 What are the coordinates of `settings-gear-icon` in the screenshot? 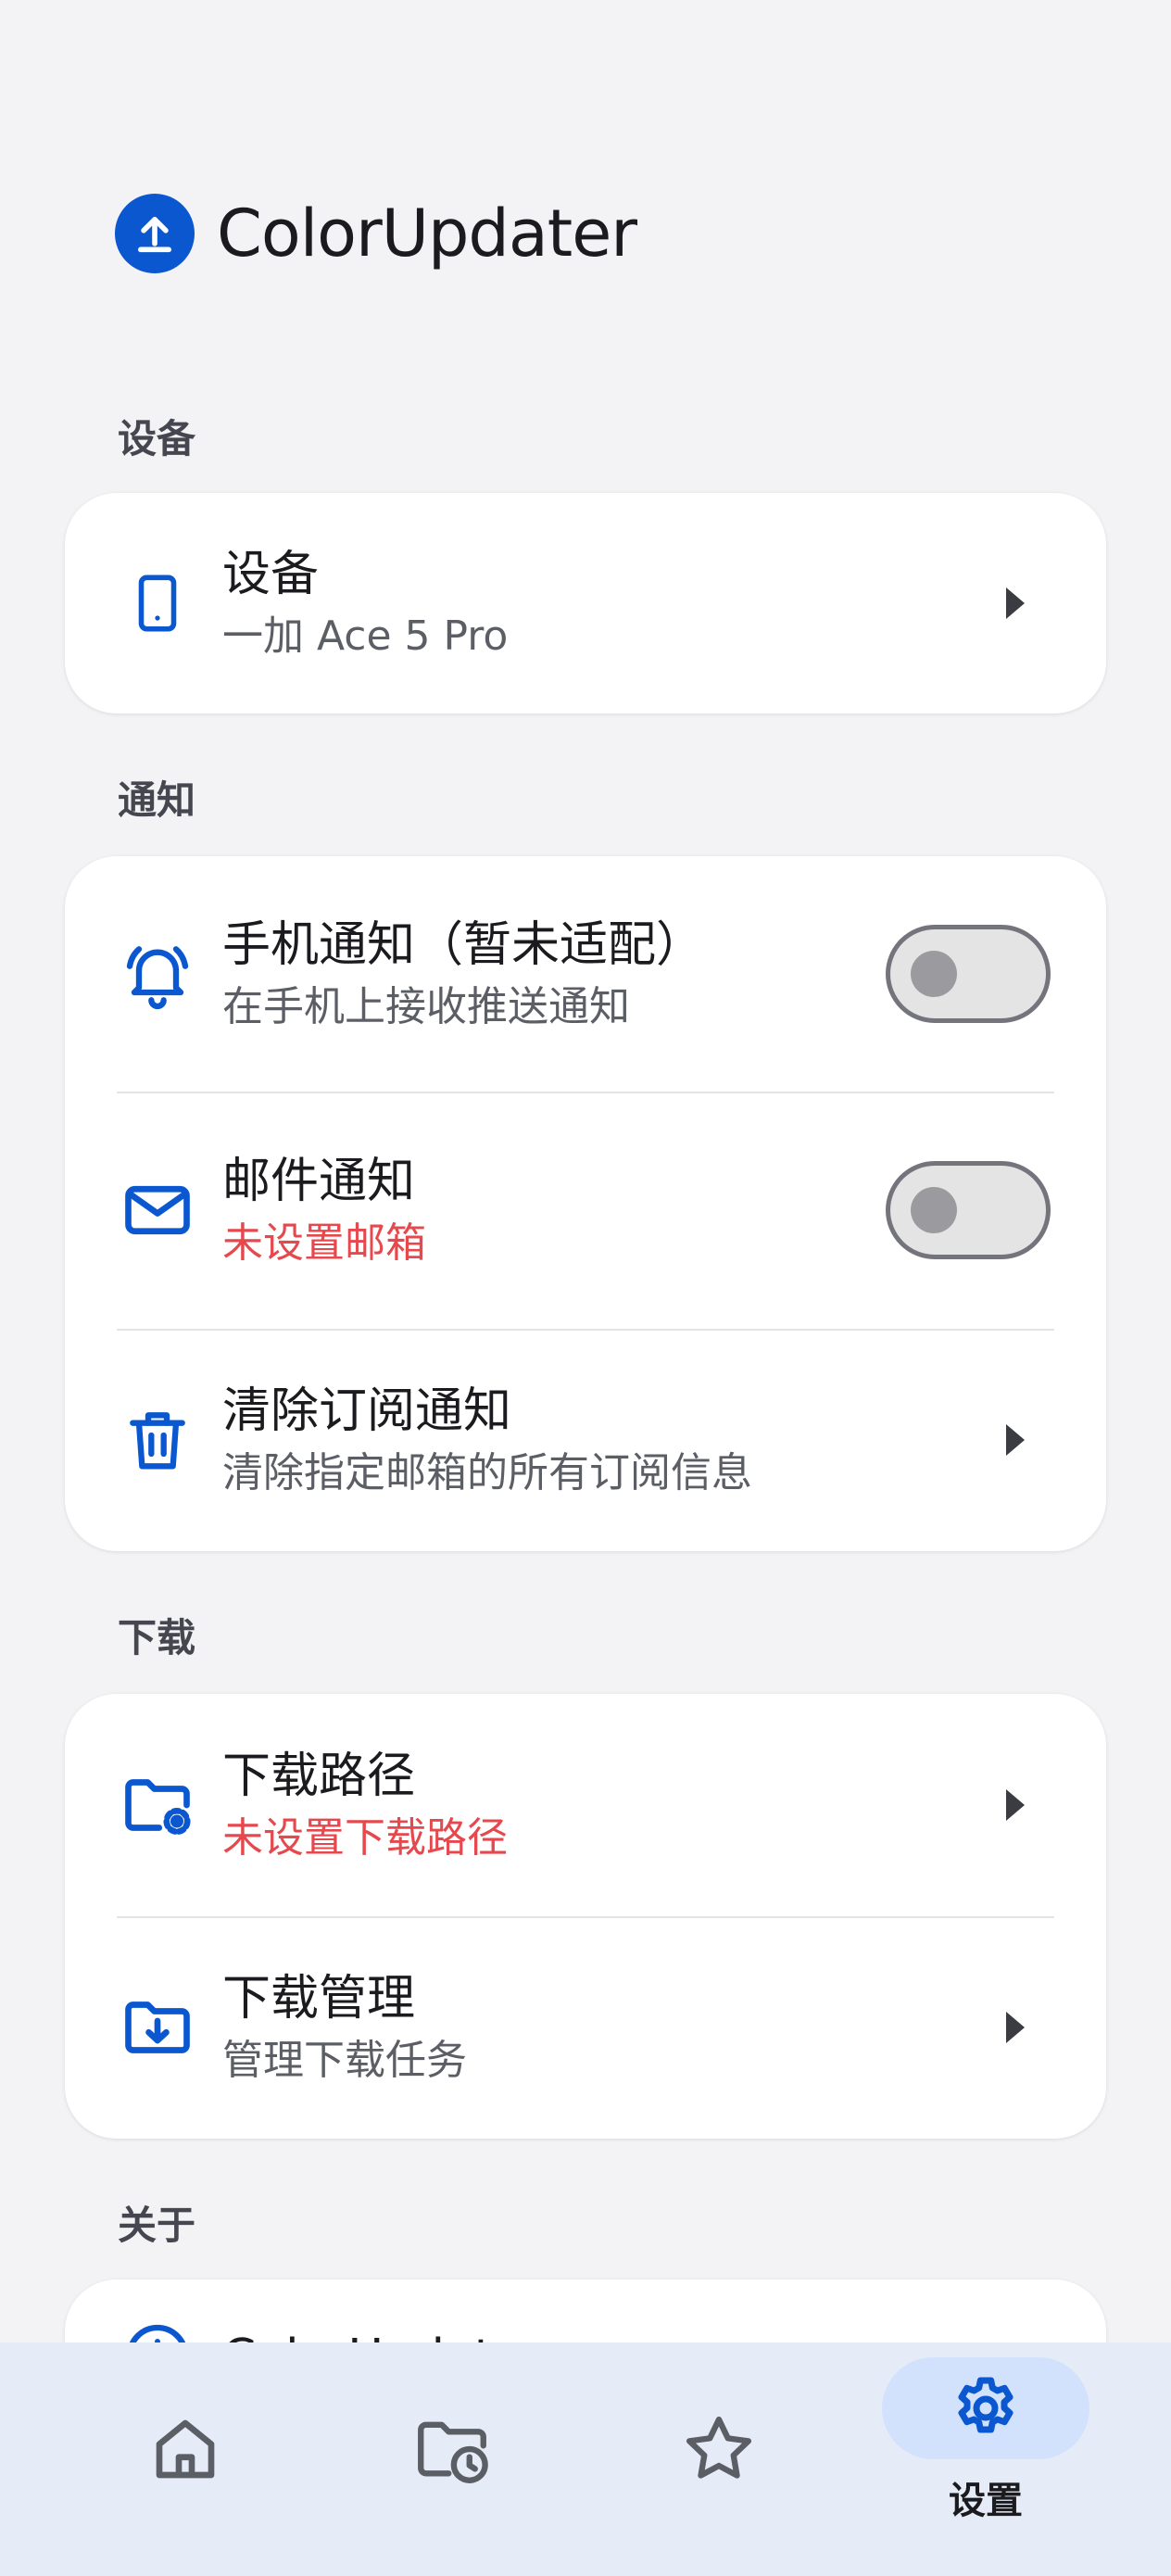 It's located at (986, 2408).